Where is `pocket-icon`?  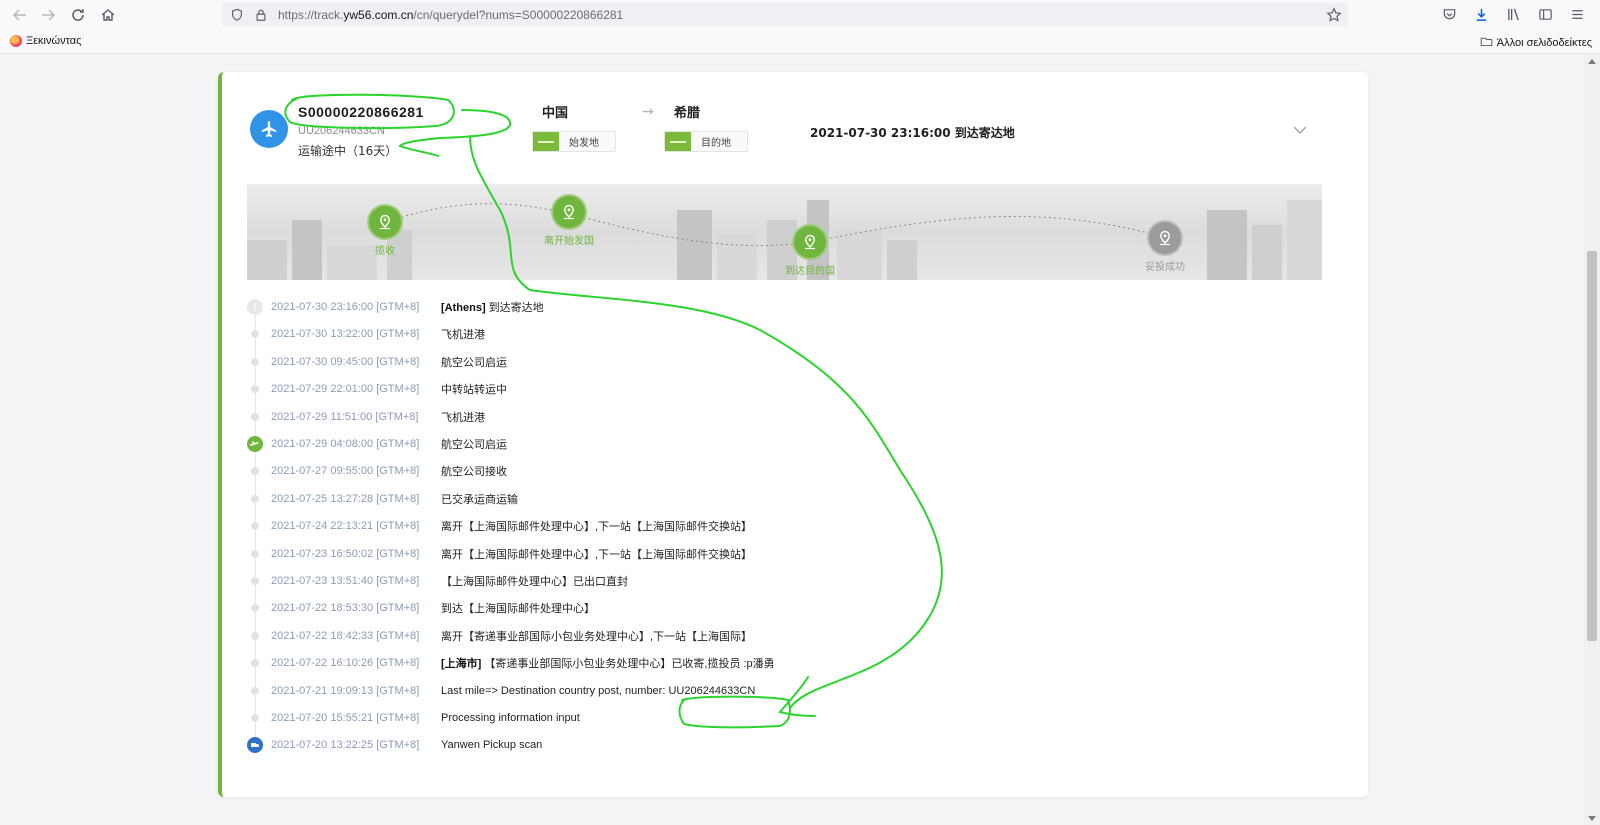
pocket-icon is located at coordinates (1449, 14).